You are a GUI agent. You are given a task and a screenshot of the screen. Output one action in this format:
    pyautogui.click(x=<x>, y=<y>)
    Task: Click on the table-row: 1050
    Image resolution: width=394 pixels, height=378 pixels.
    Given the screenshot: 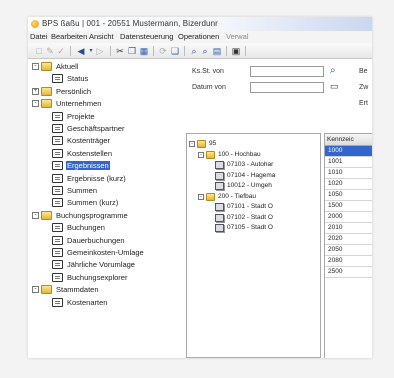 What is the action you would take?
    pyautogui.click(x=348, y=195)
    